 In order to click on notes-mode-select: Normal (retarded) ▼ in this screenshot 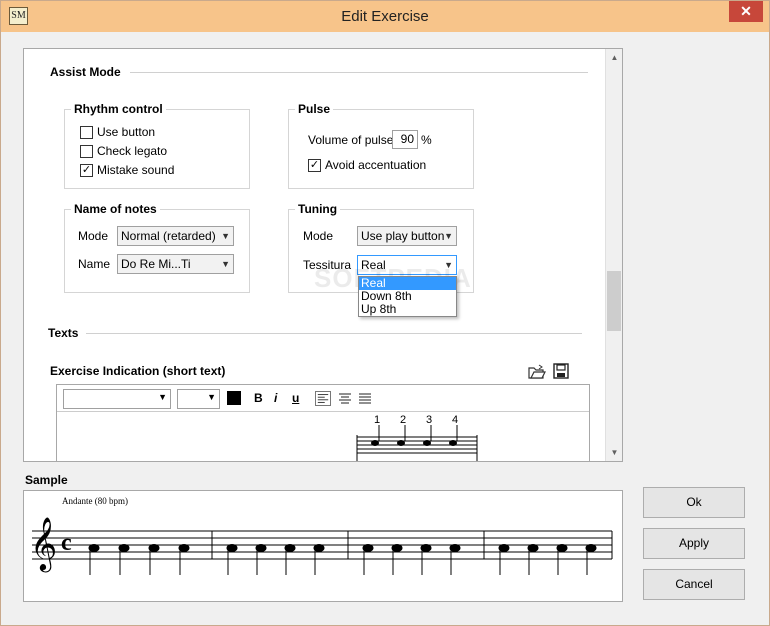, I will do `click(175, 236)`.